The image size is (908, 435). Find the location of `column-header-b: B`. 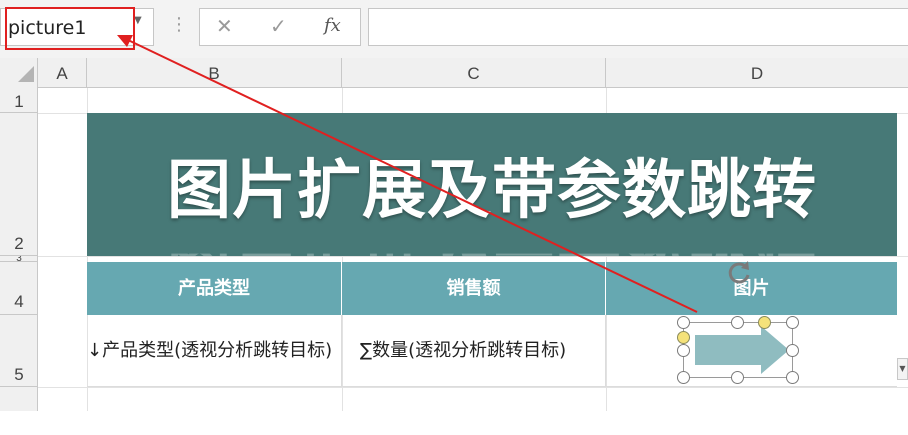

column-header-b: B is located at coordinates (214, 73).